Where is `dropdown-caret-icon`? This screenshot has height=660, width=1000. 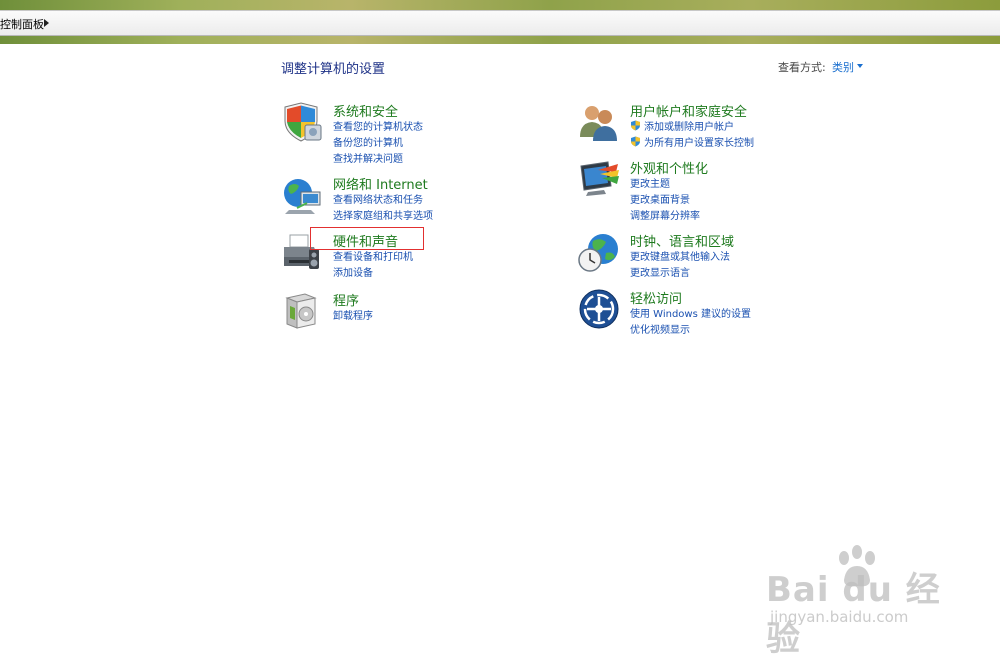 dropdown-caret-icon is located at coordinates (860, 66).